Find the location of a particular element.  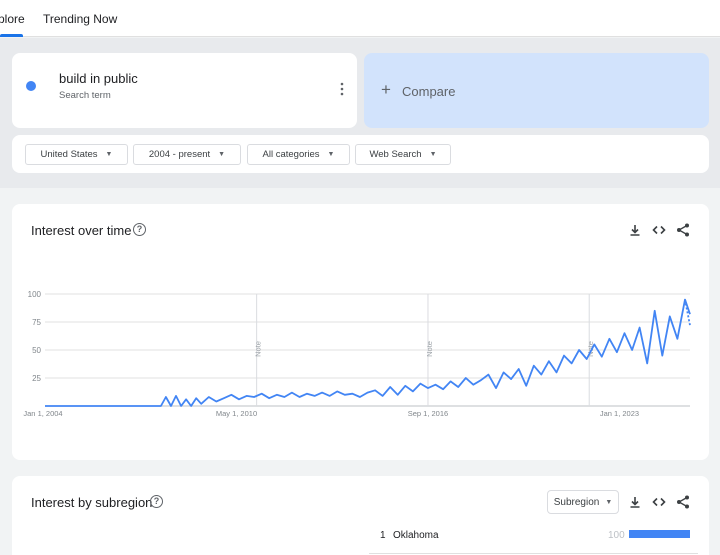

y-tick-label: 25 is located at coordinates (36, 378).